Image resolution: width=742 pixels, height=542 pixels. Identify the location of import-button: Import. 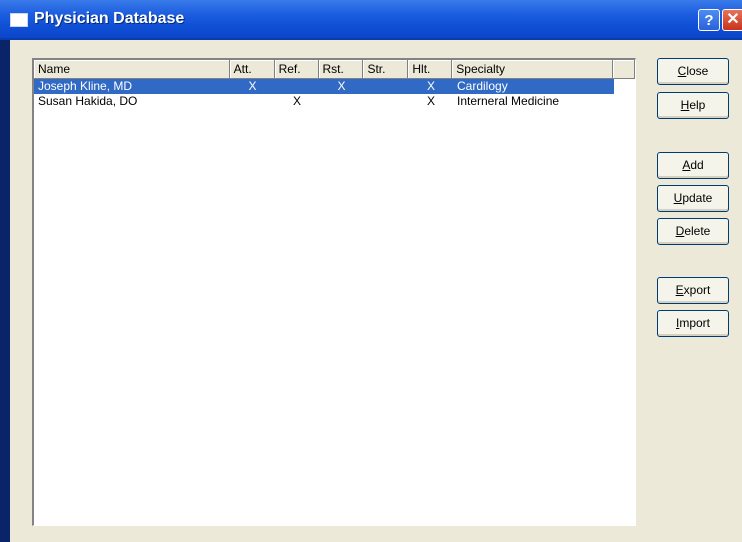
(693, 323).